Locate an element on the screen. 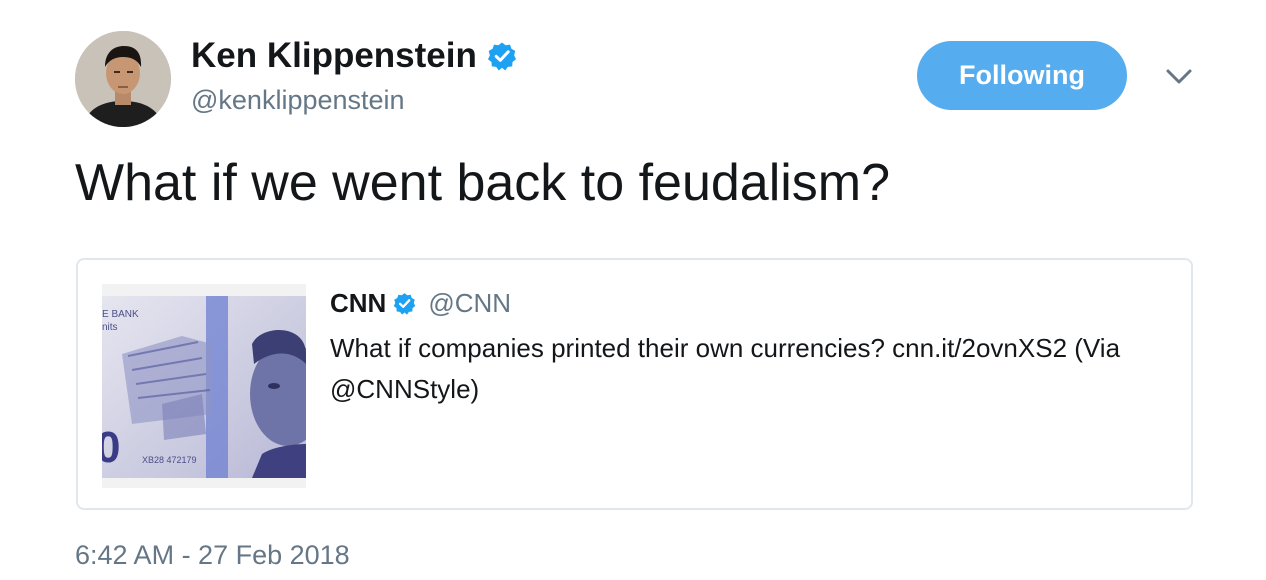 Image resolution: width=1266 pixels, height=580 pixels. quoted-author-row: CNN @CNN is located at coordinates (420, 303).